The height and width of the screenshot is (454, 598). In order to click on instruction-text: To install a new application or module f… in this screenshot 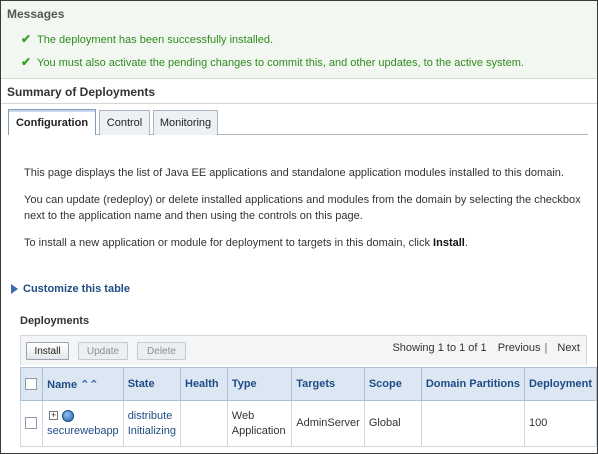, I will do `click(229, 243)`.